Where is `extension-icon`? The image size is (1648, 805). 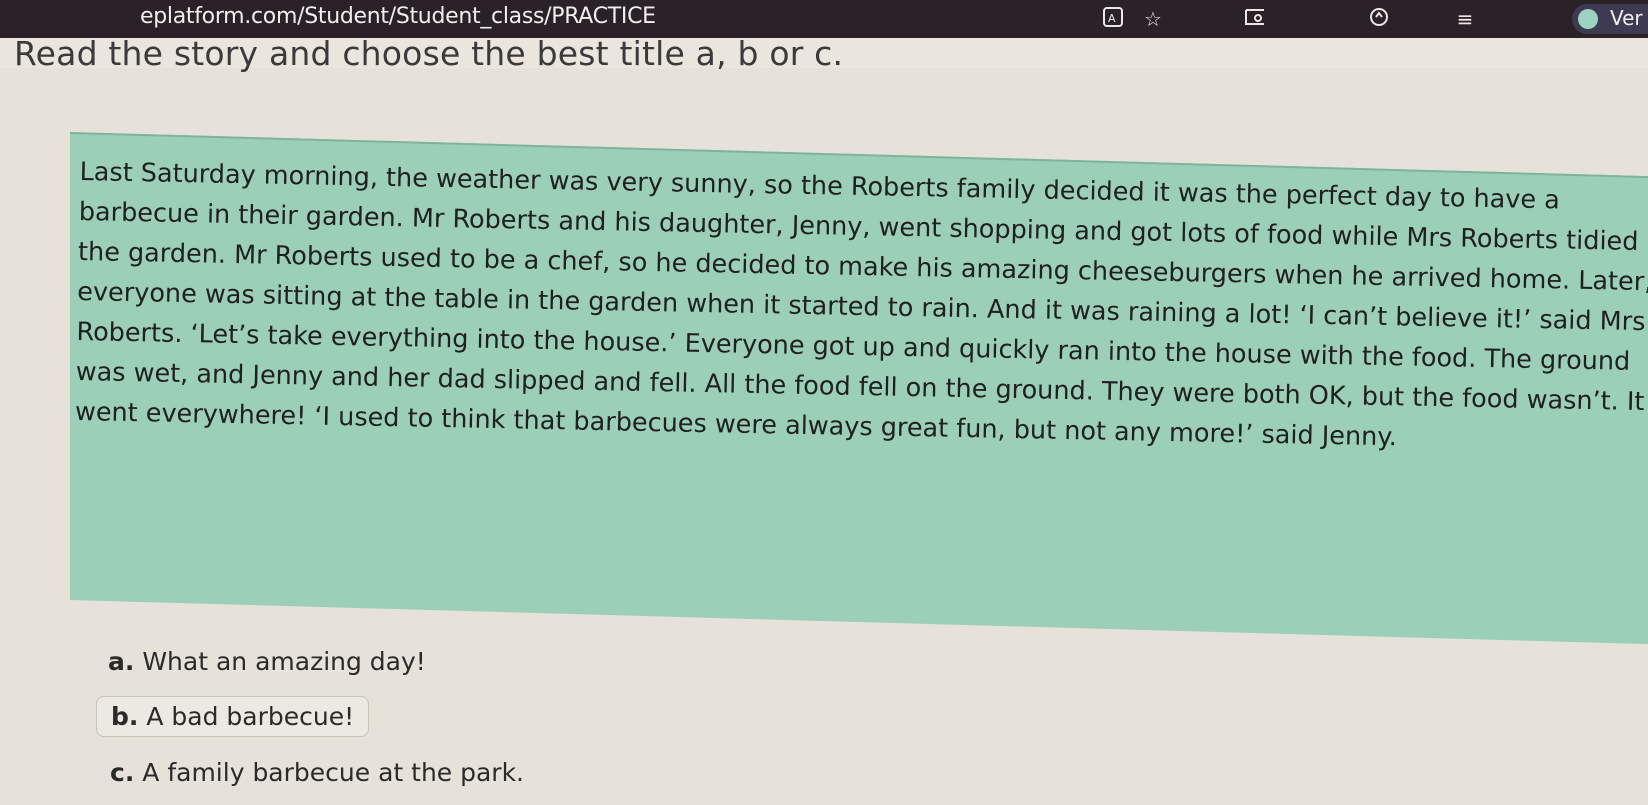
extension-icon is located at coordinates (1379, 19).